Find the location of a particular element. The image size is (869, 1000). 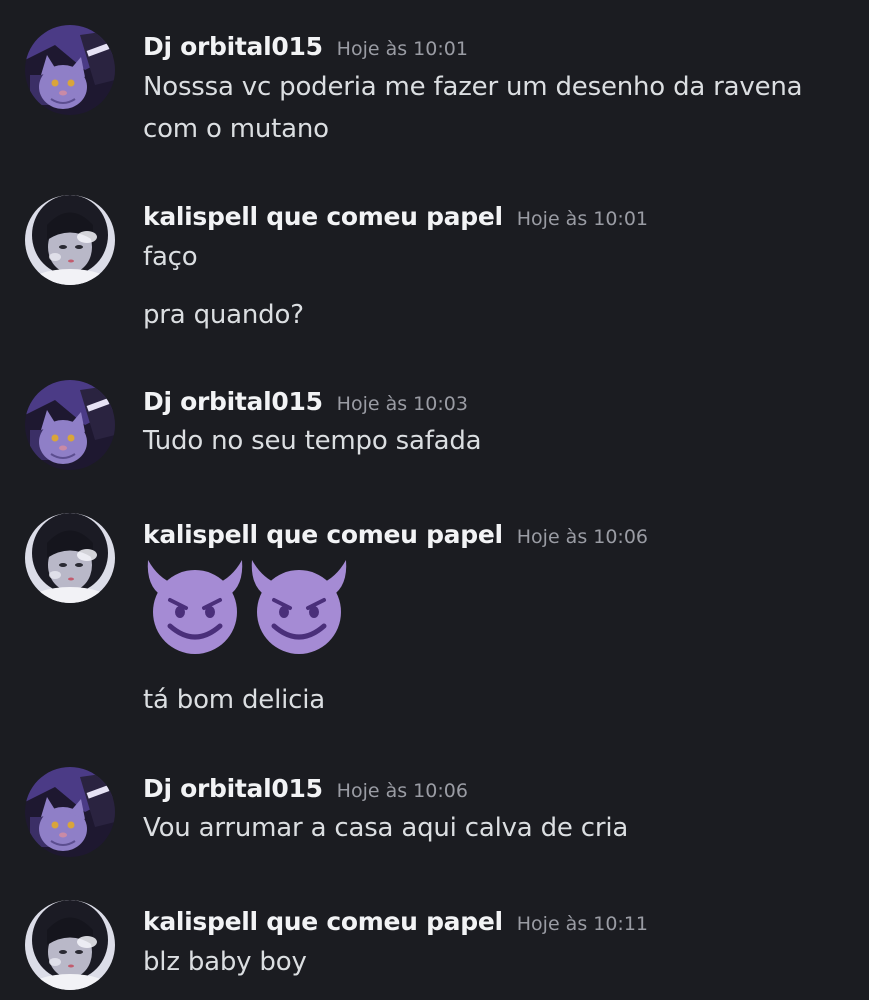

message-text: faço is located at coordinates (170, 257).